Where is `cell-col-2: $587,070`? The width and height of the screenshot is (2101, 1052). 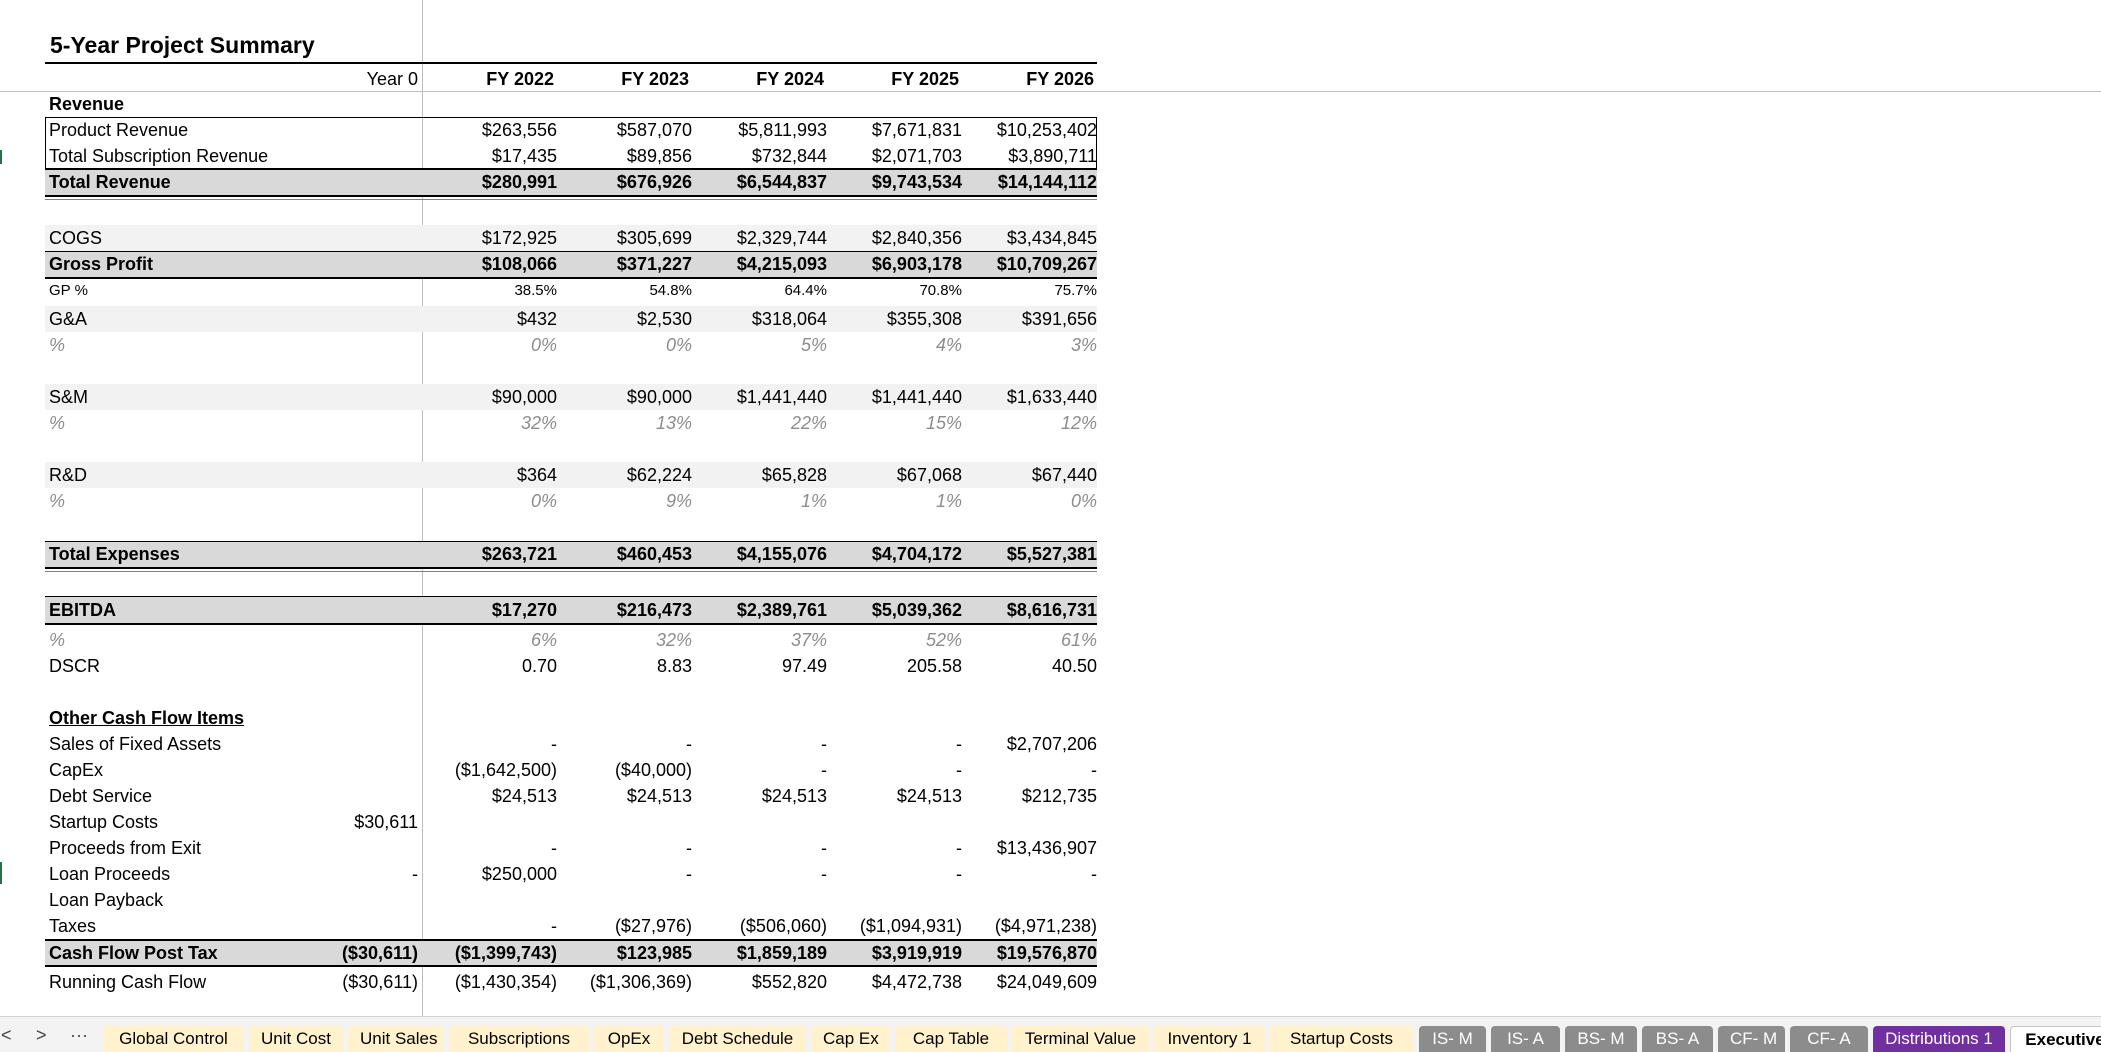
cell-col-2: $587,070 is located at coordinates (625, 130).